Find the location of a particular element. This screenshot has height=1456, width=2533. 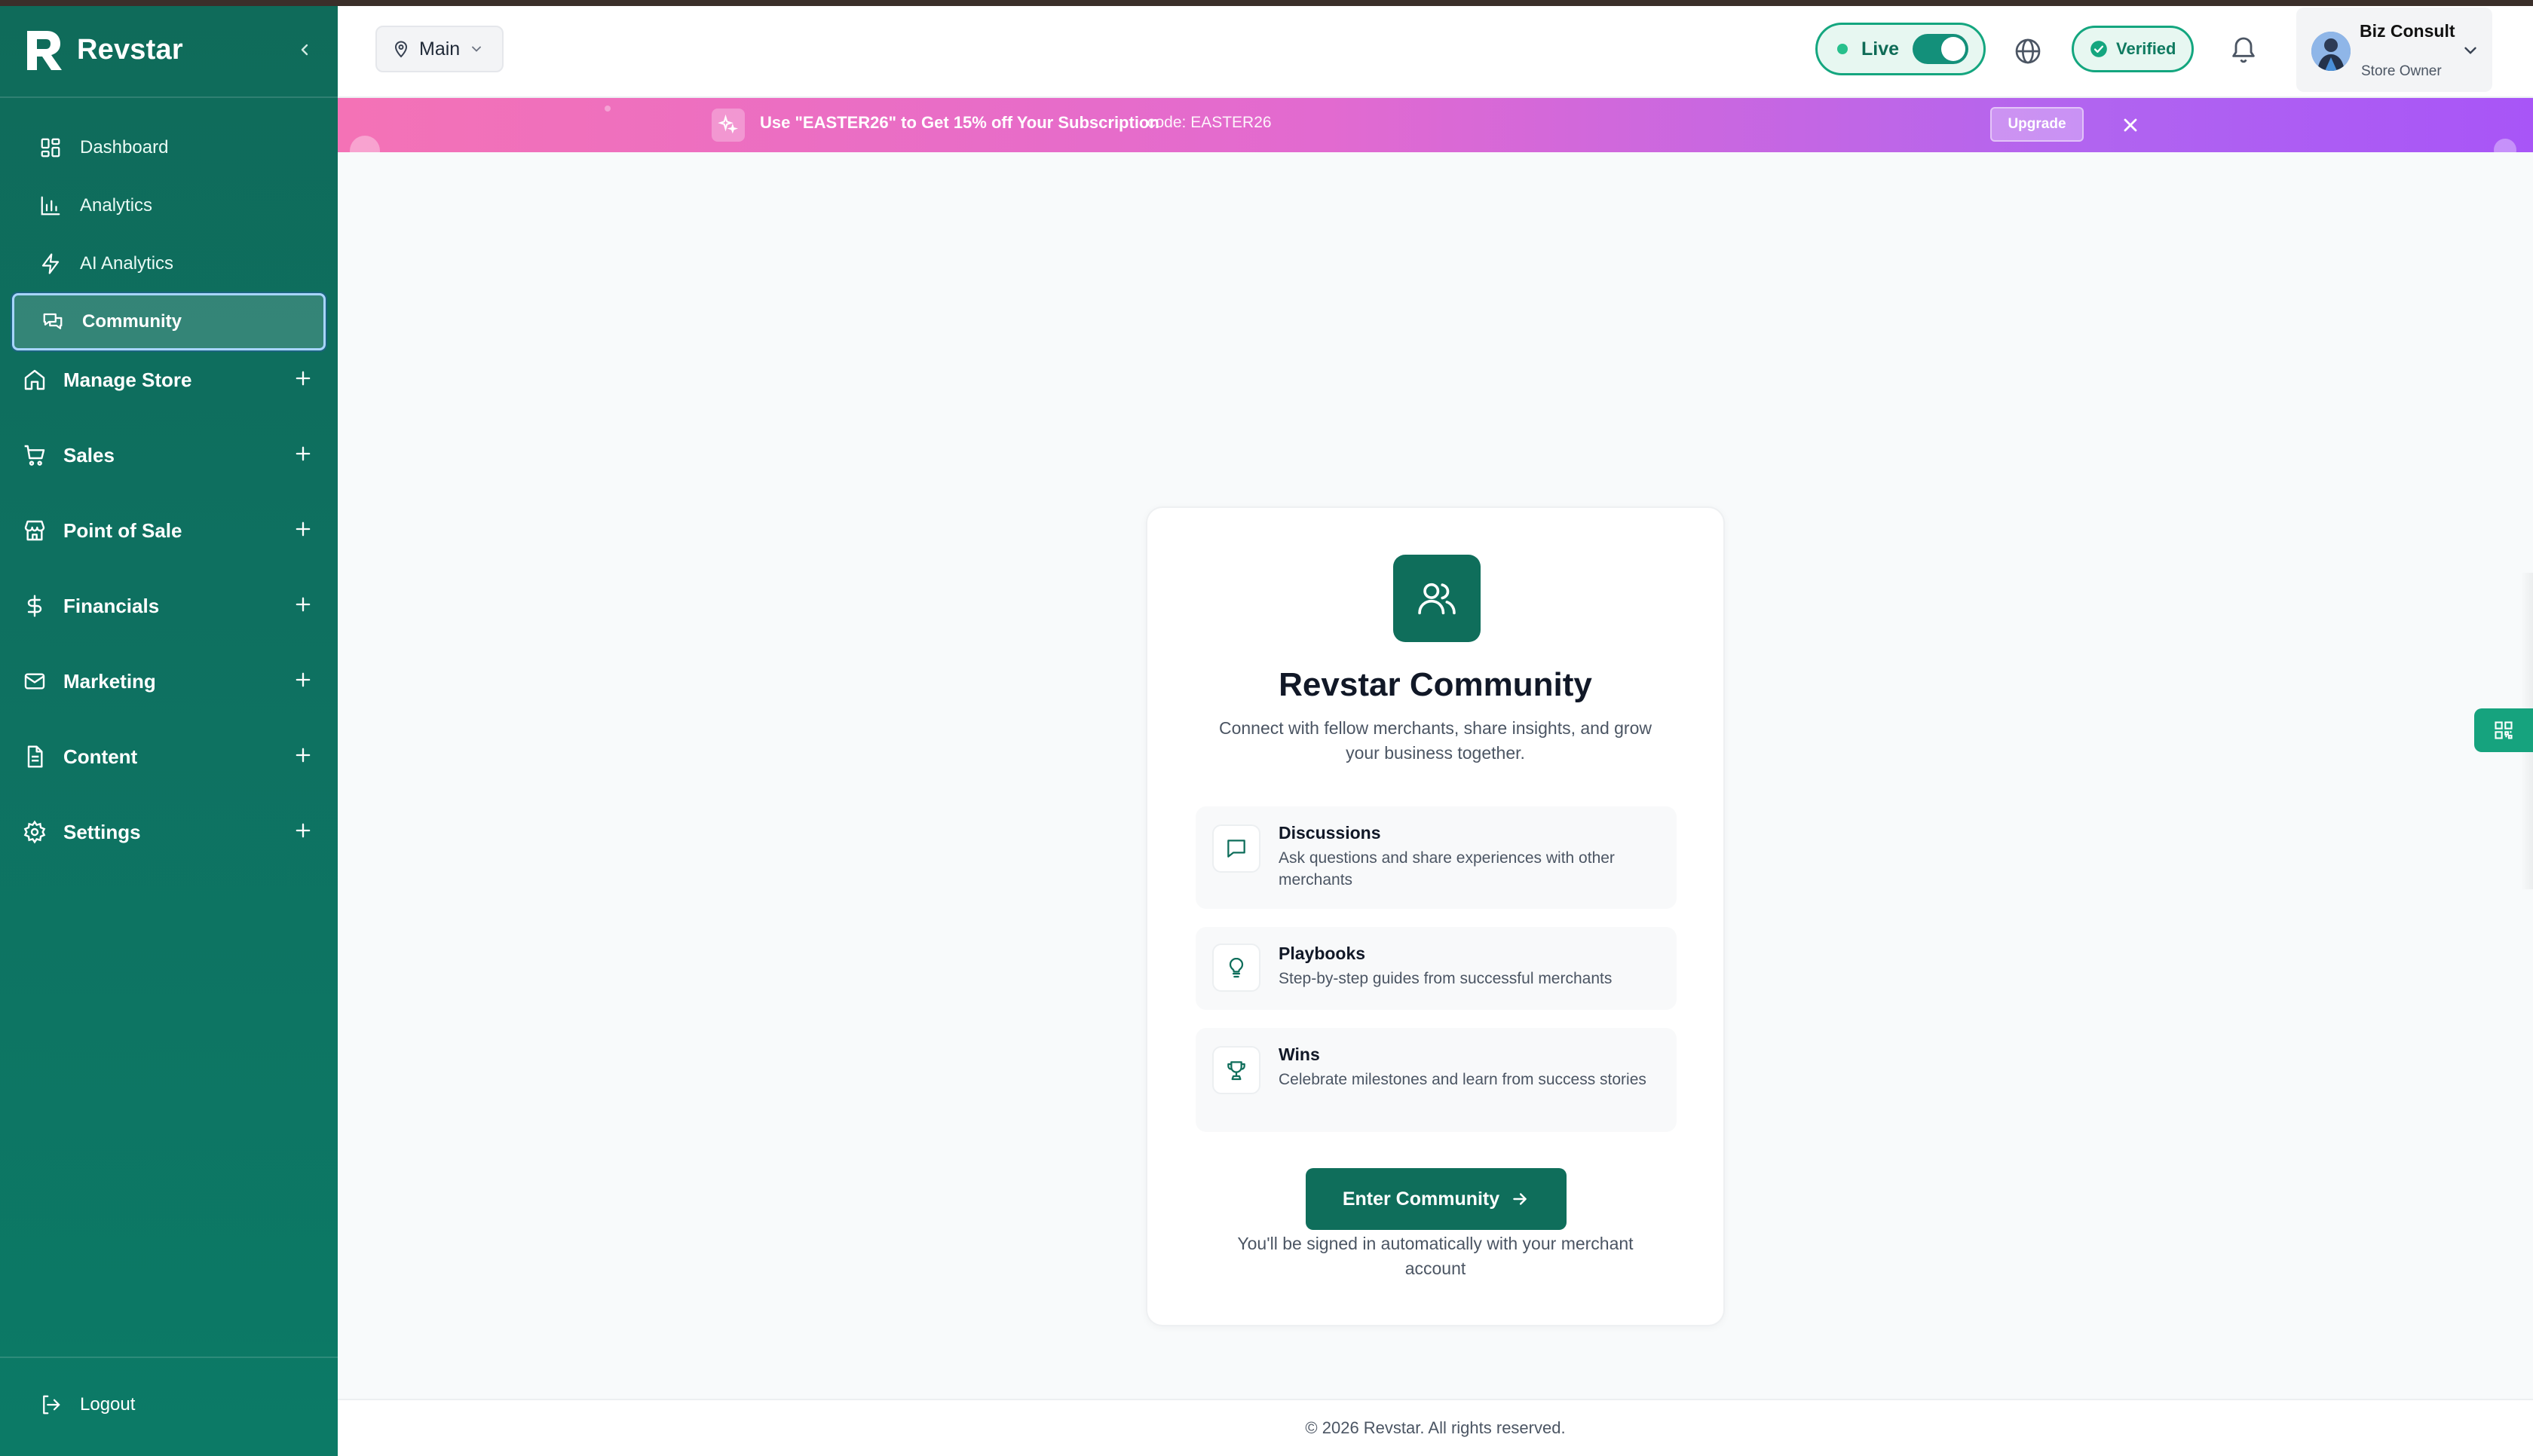

copyright-text: © 2026 Revstar. All rights reserved. is located at coordinates (1435, 1427).